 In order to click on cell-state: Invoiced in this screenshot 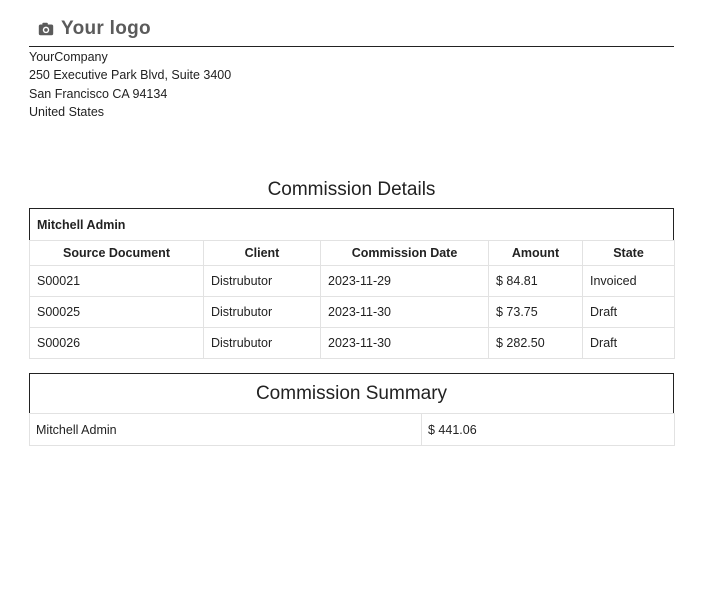, I will do `click(628, 281)`.